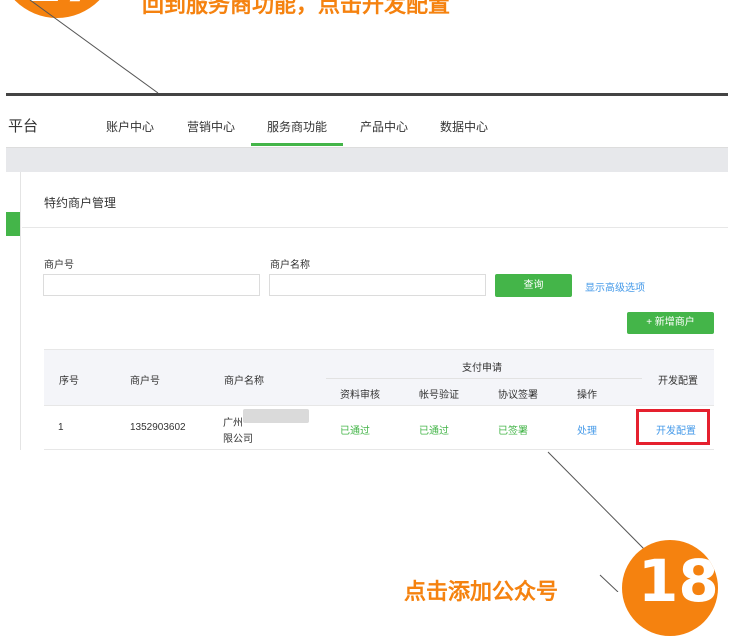  Describe the element at coordinates (678, 381) in the screenshot. I see `col-dev-config: 开发配置` at that location.